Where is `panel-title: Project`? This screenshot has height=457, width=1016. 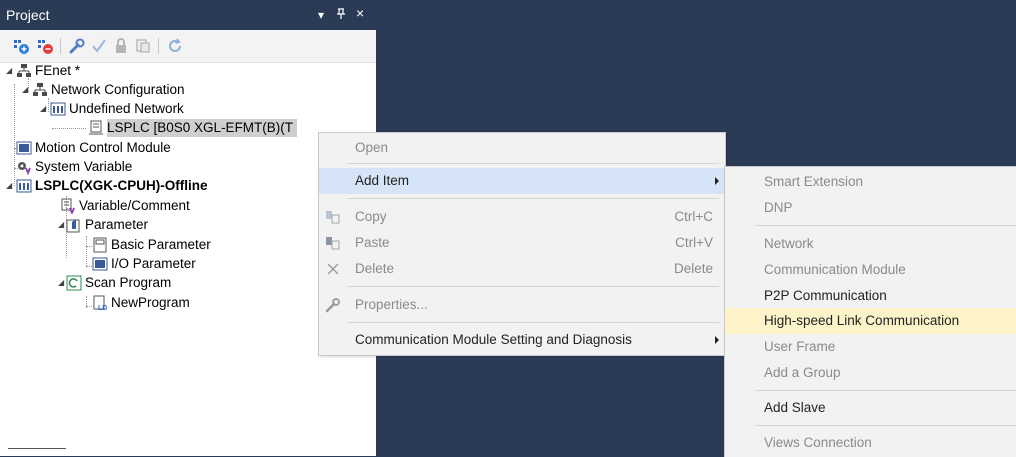 panel-title: Project is located at coordinates (28, 15).